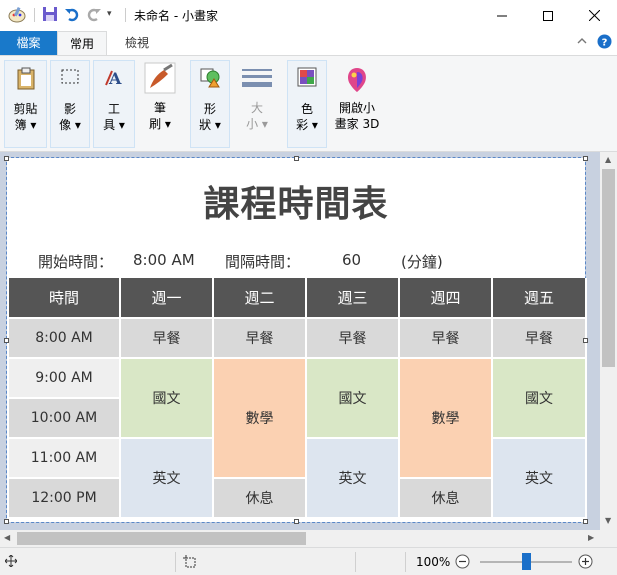 This screenshot has width=617, height=575. I want to click on save-icon, so click(51, 15).